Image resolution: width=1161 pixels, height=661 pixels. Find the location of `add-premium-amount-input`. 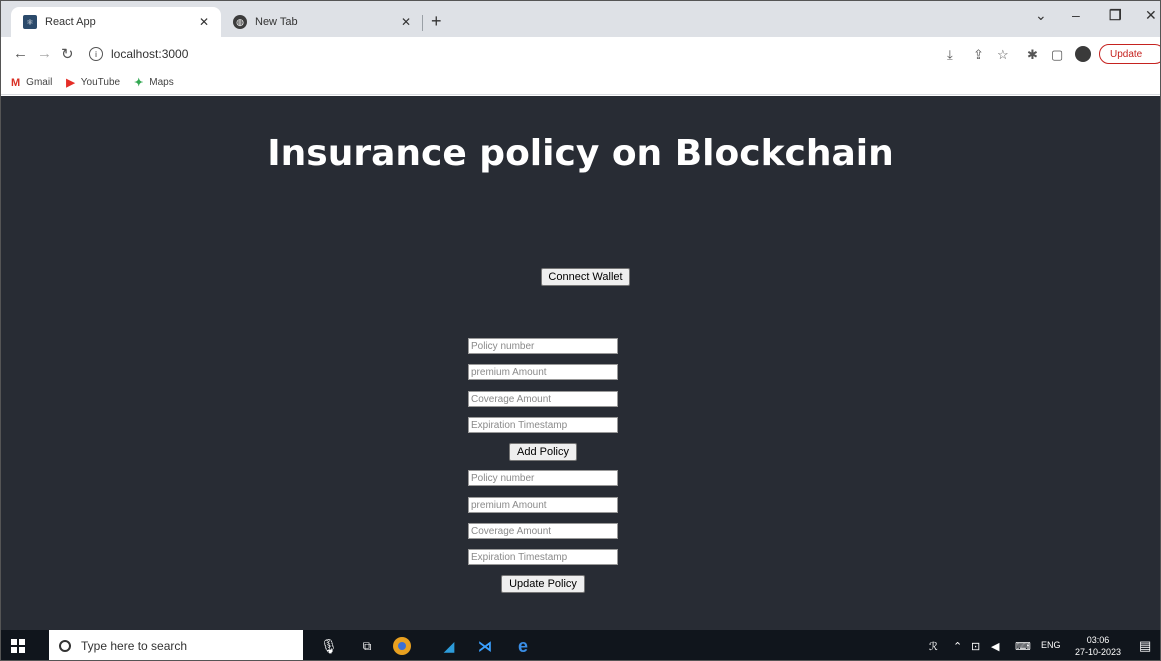

add-premium-amount-input is located at coordinates (543, 372).